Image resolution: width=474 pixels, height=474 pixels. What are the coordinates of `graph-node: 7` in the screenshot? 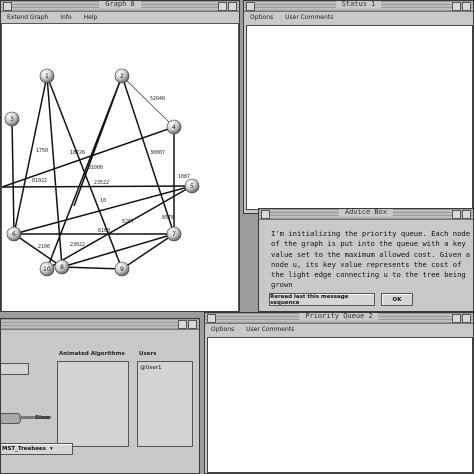 It's located at (174, 234).